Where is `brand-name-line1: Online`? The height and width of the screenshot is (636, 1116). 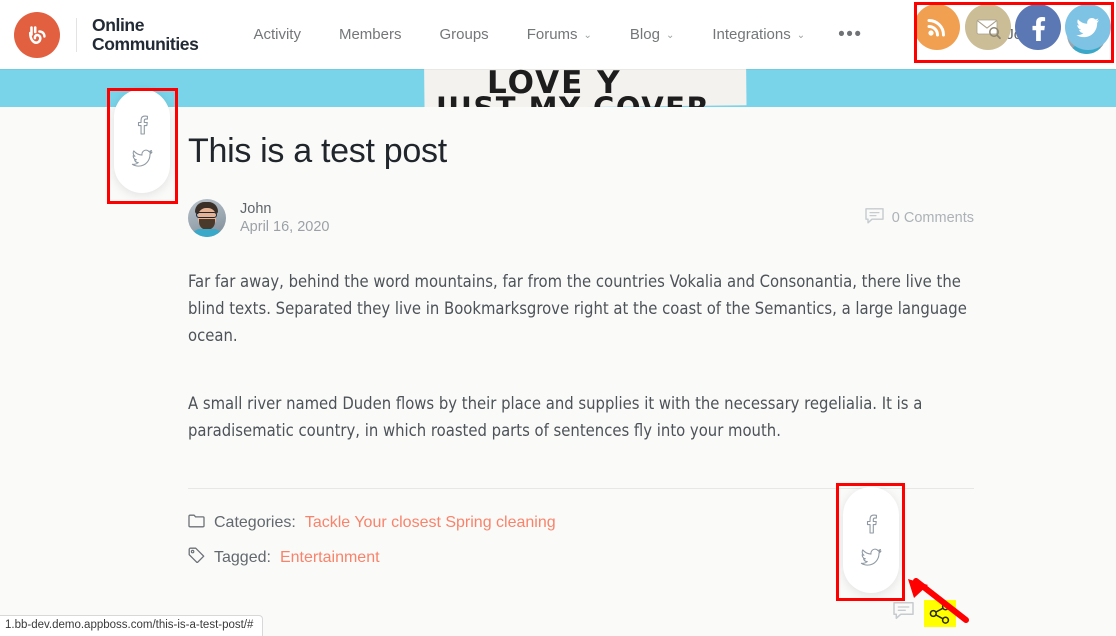
brand-name-line1: Online is located at coordinates (118, 24).